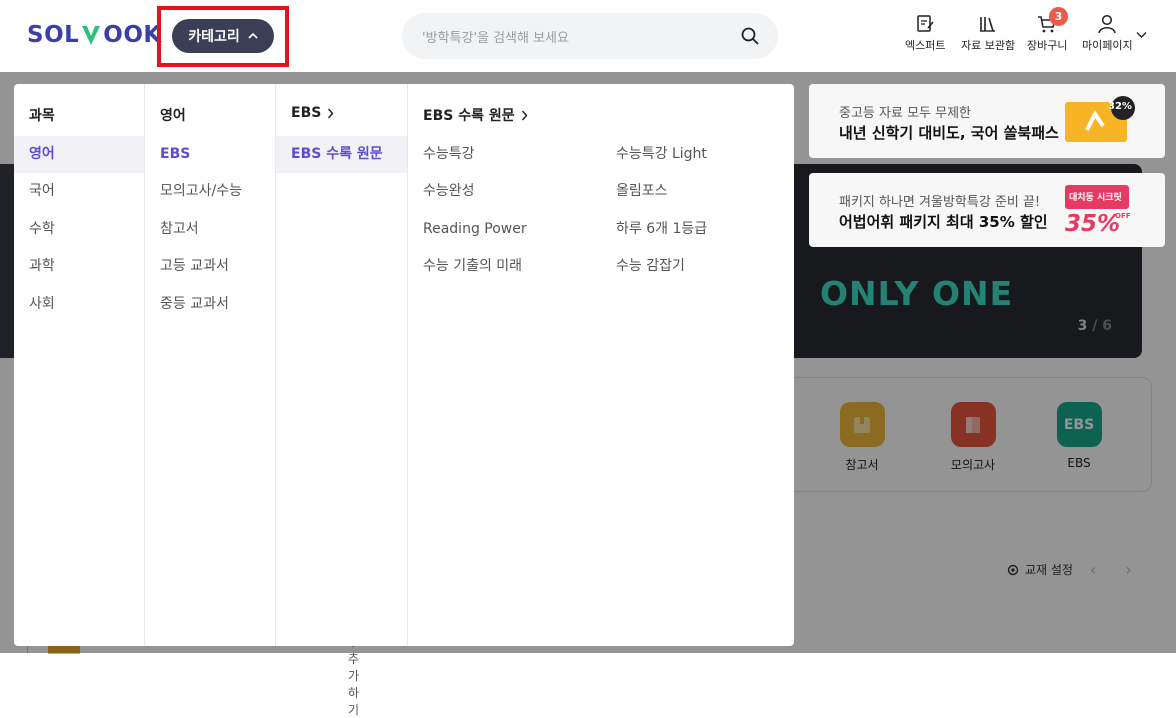 This screenshot has width=1176, height=718. Describe the element at coordinates (905, 113) in the screenshot. I see `ad-subtitle: 중고등 자료 모두 무제한` at that location.